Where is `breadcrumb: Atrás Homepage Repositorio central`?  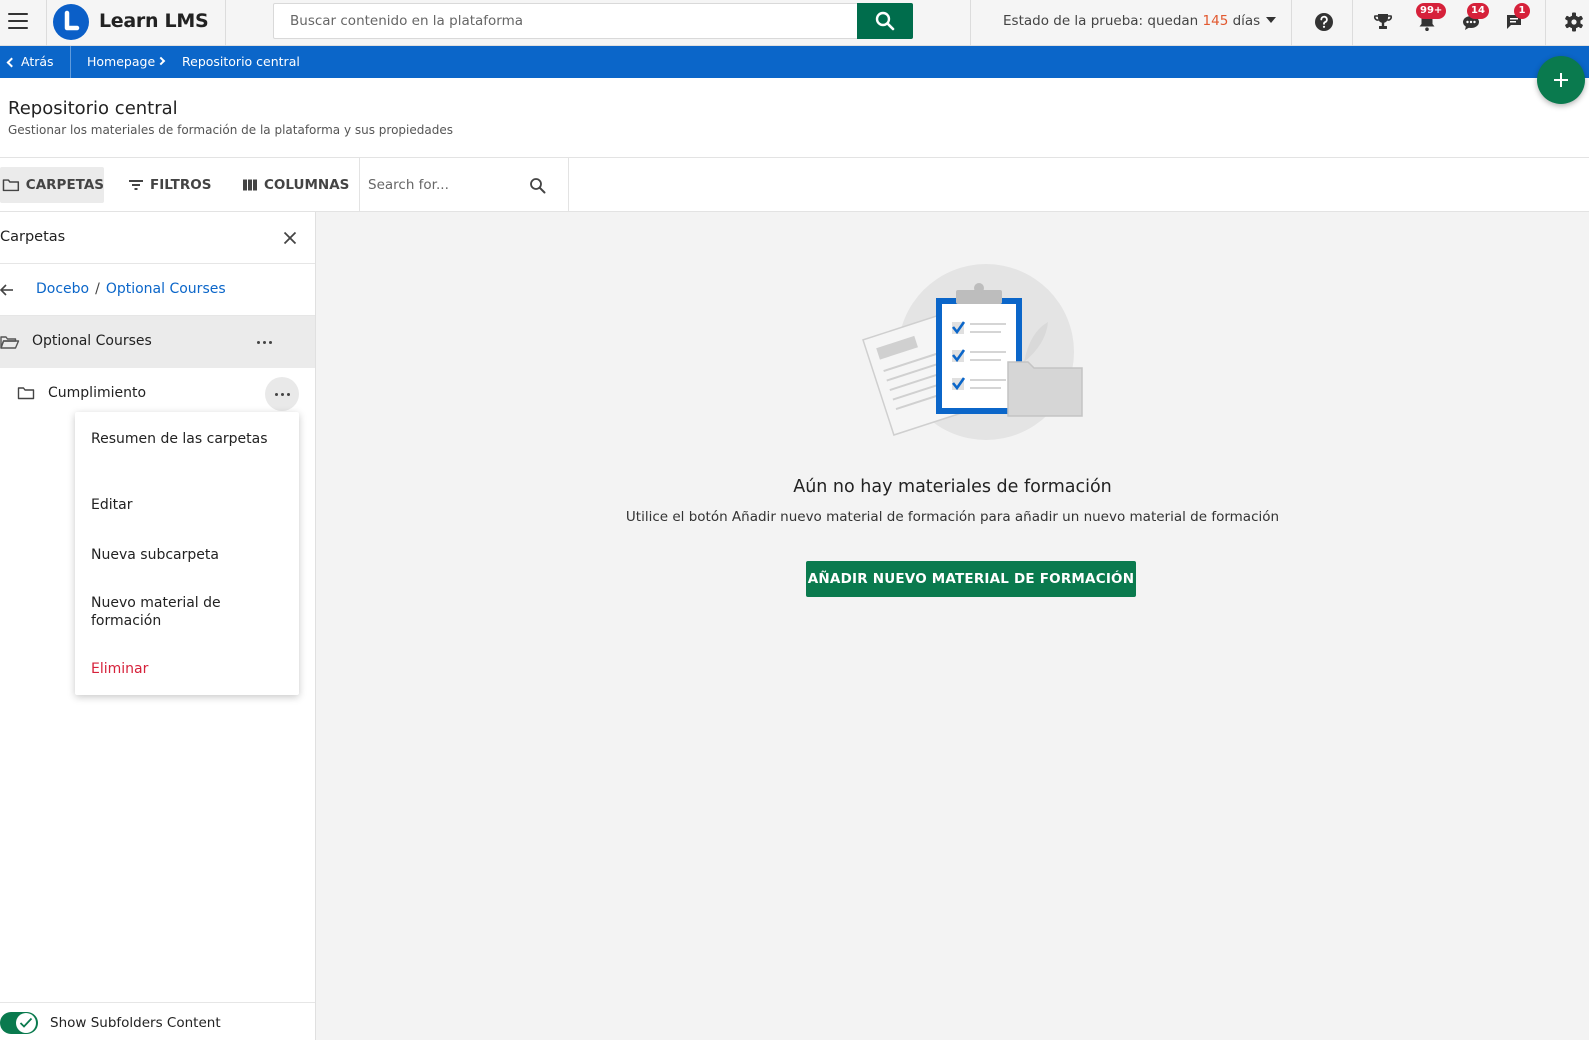
breadcrumb: Atrás Homepage Repositorio central is located at coordinates (794, 62).